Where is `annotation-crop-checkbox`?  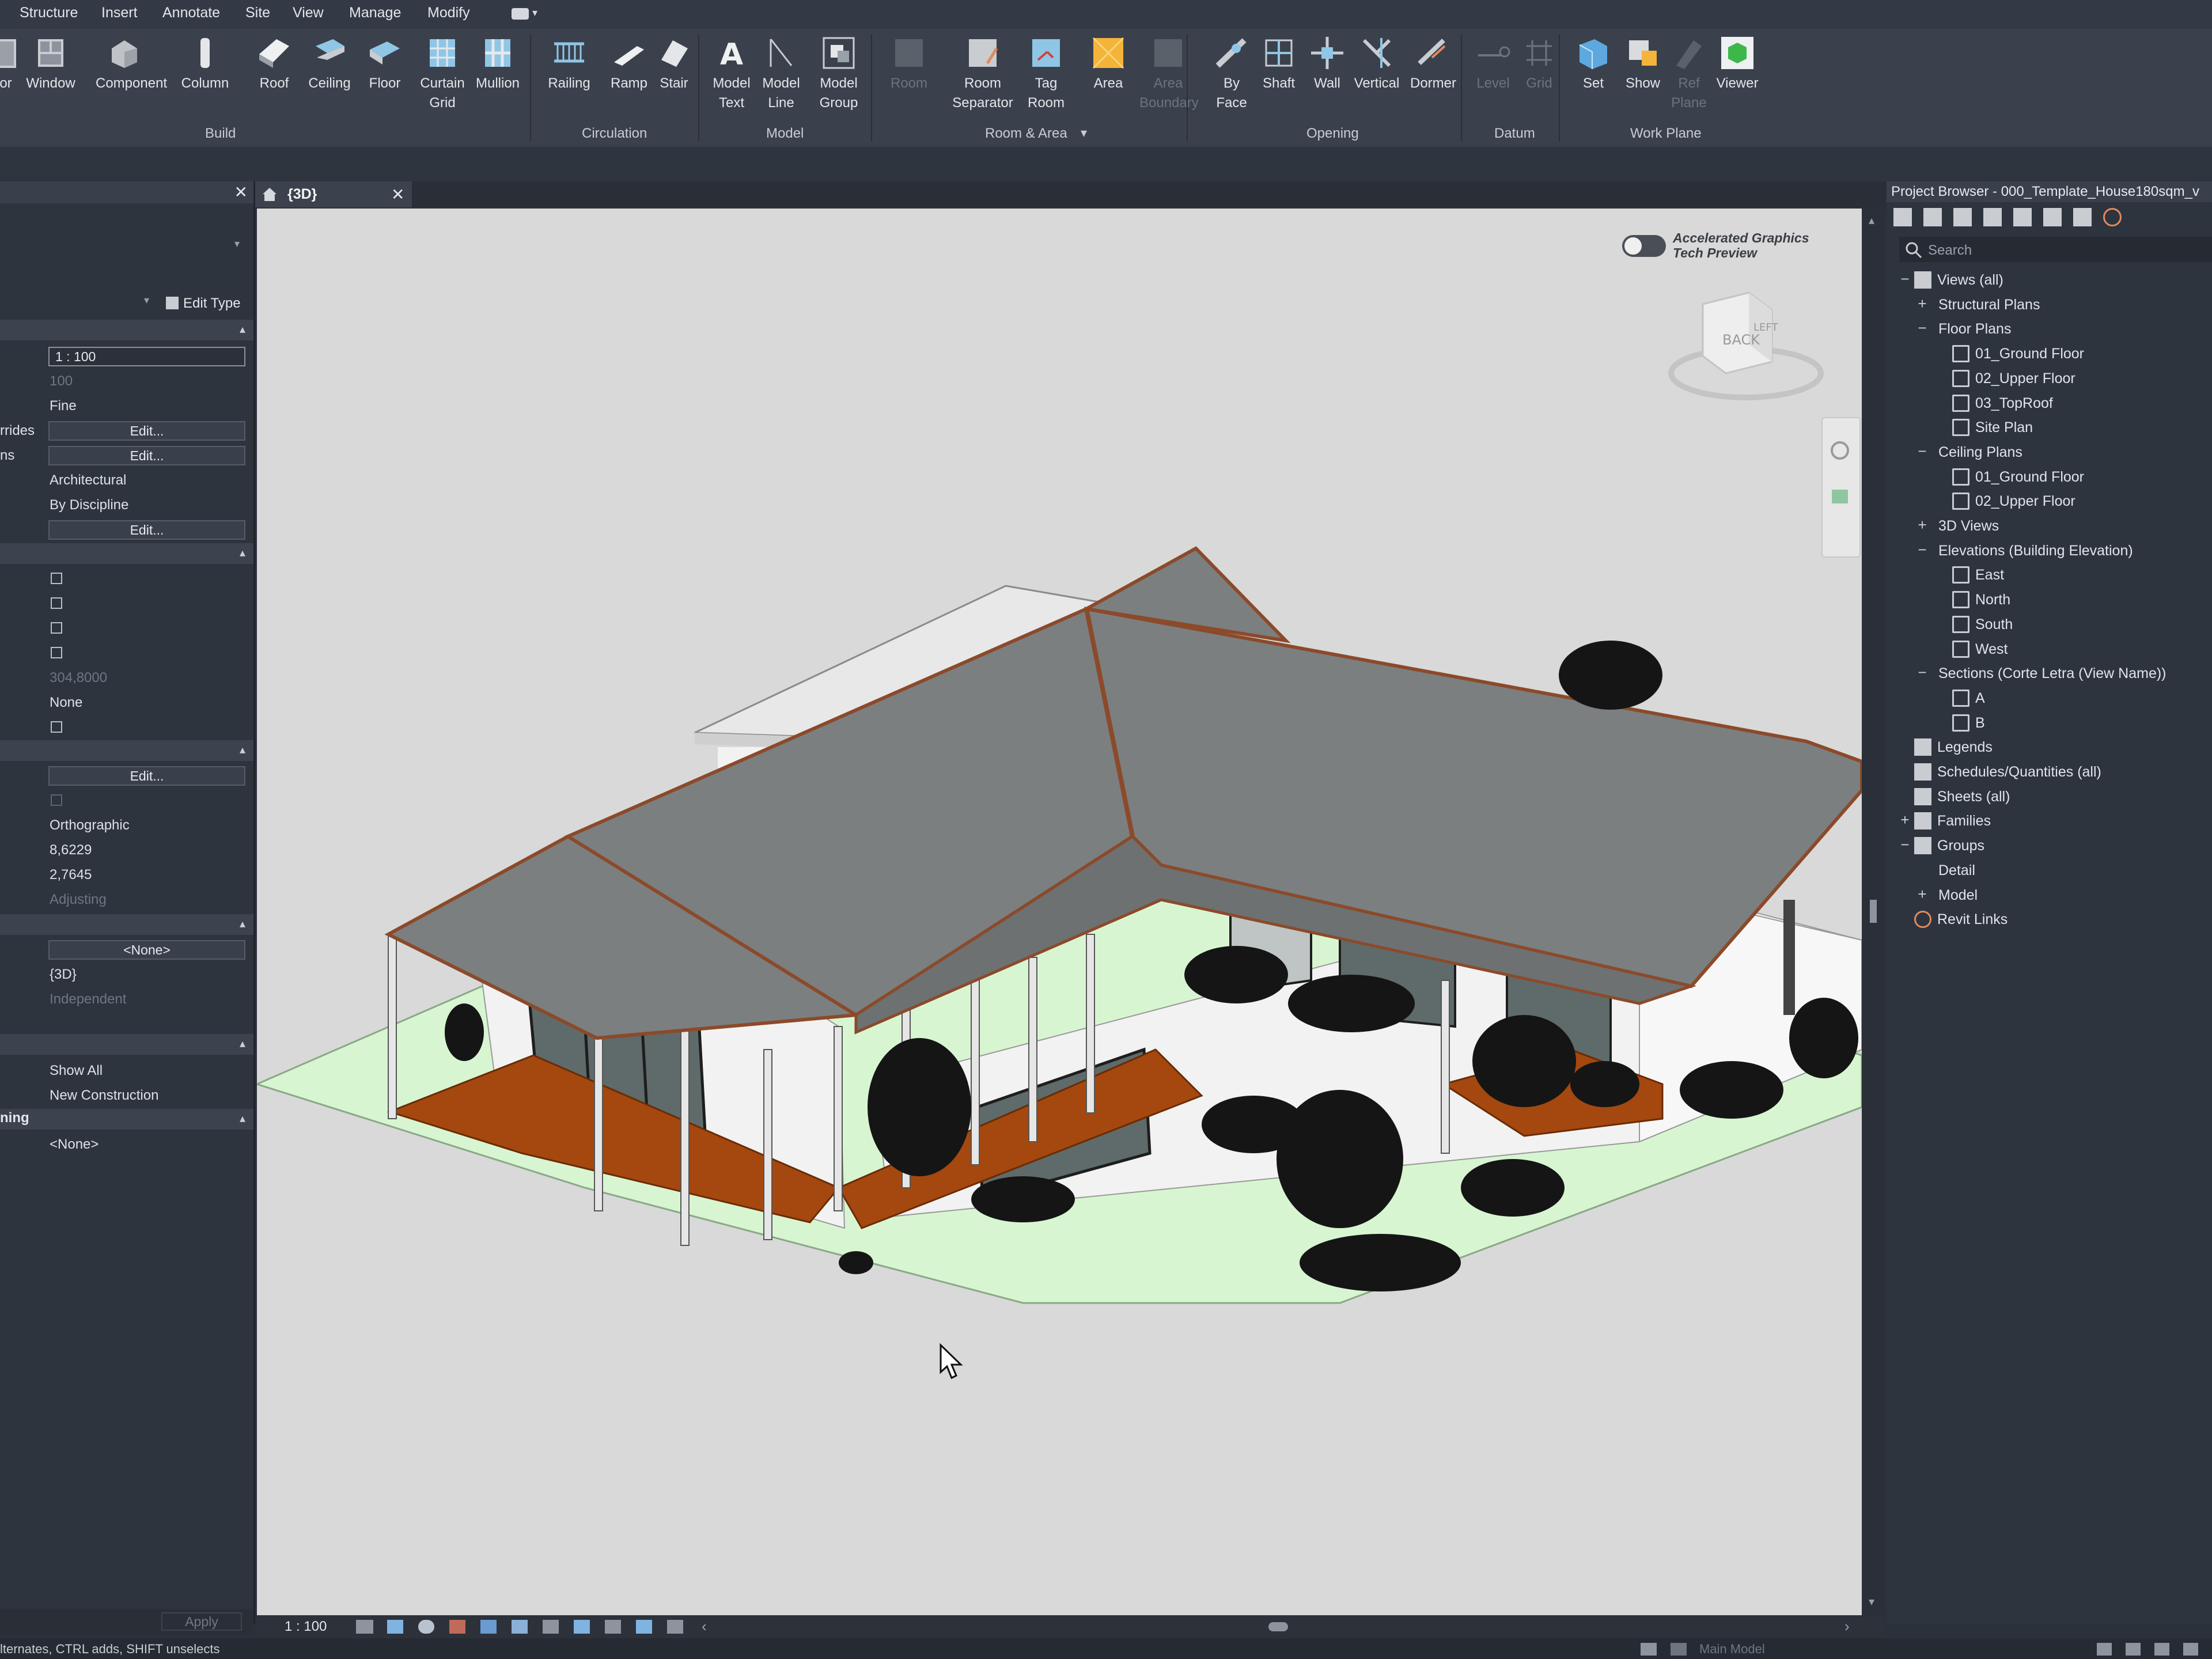
annotation-crop-checkbox is located at coordinates (56, 628).